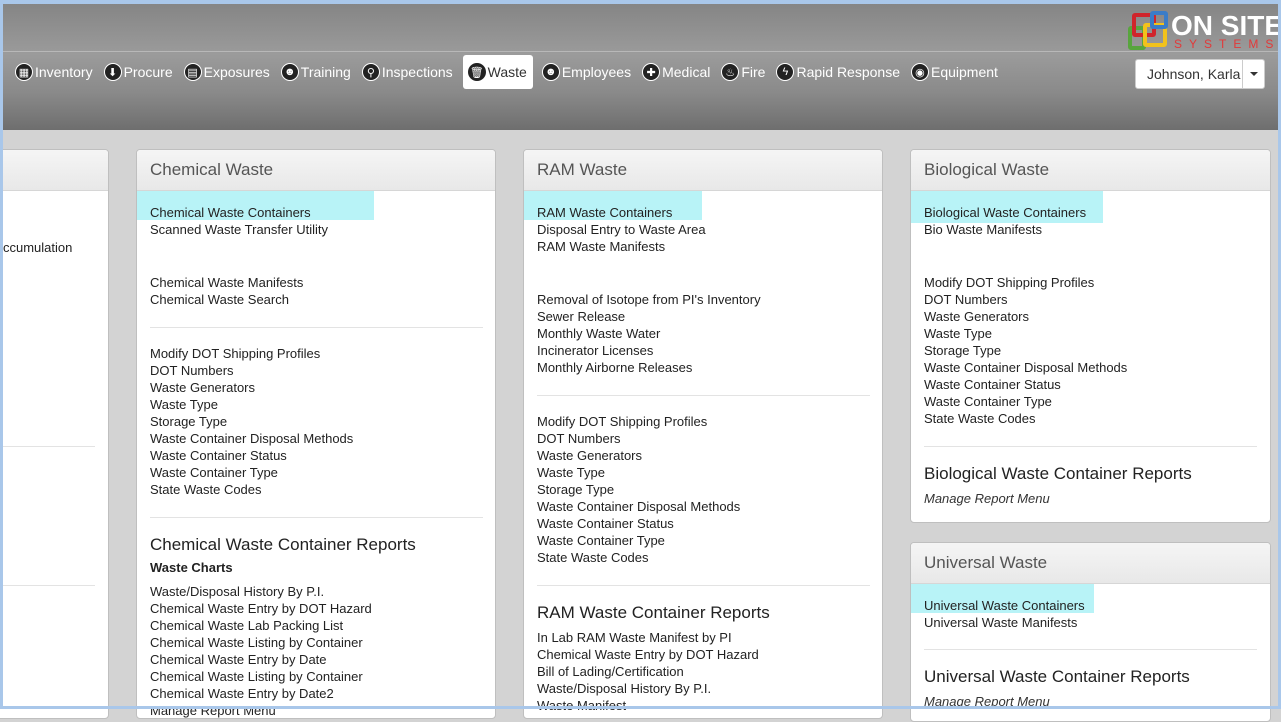 The width and height of the screenshot is (1281, 722). I want to click on nav-label: Waste, so click(507, 72).